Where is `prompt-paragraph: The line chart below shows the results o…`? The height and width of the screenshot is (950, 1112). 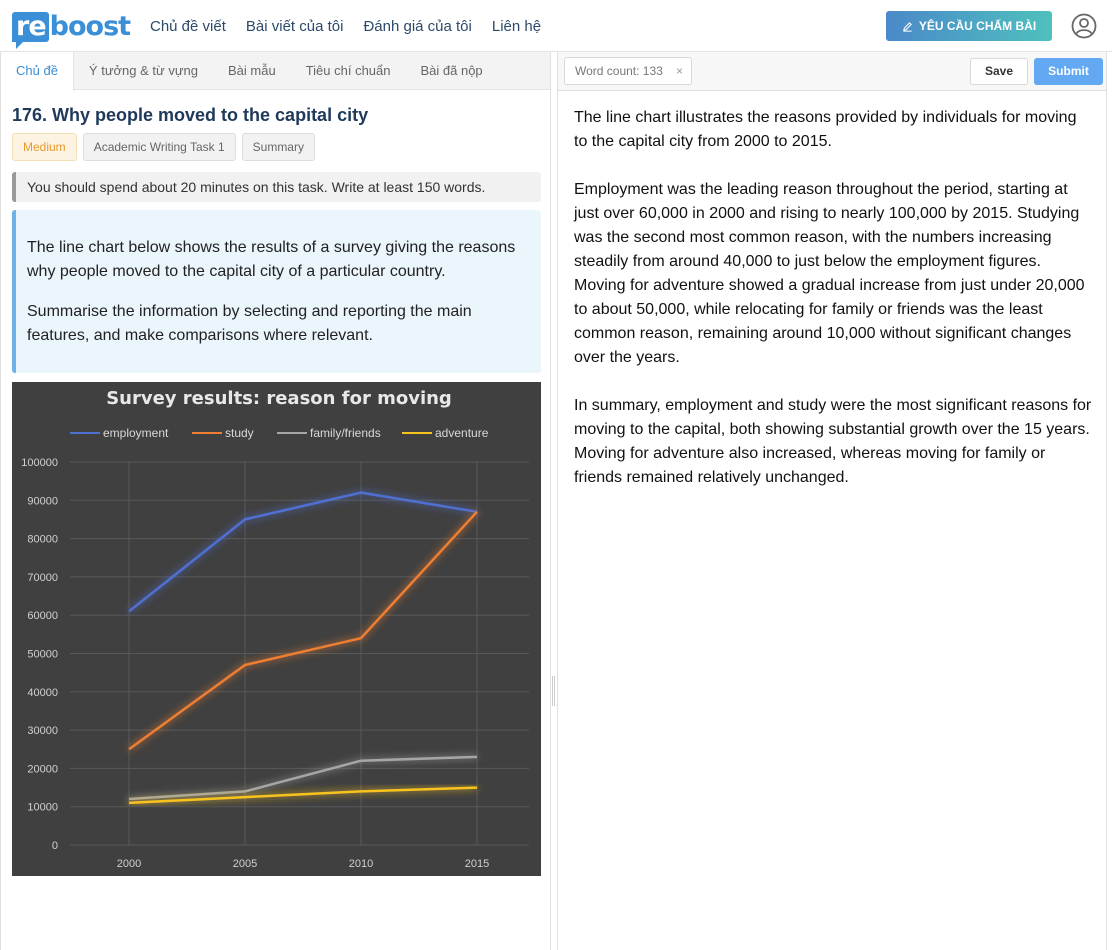 prompt-paragraph: The line chart below shows the results o… is located at coordinates (271, 259).